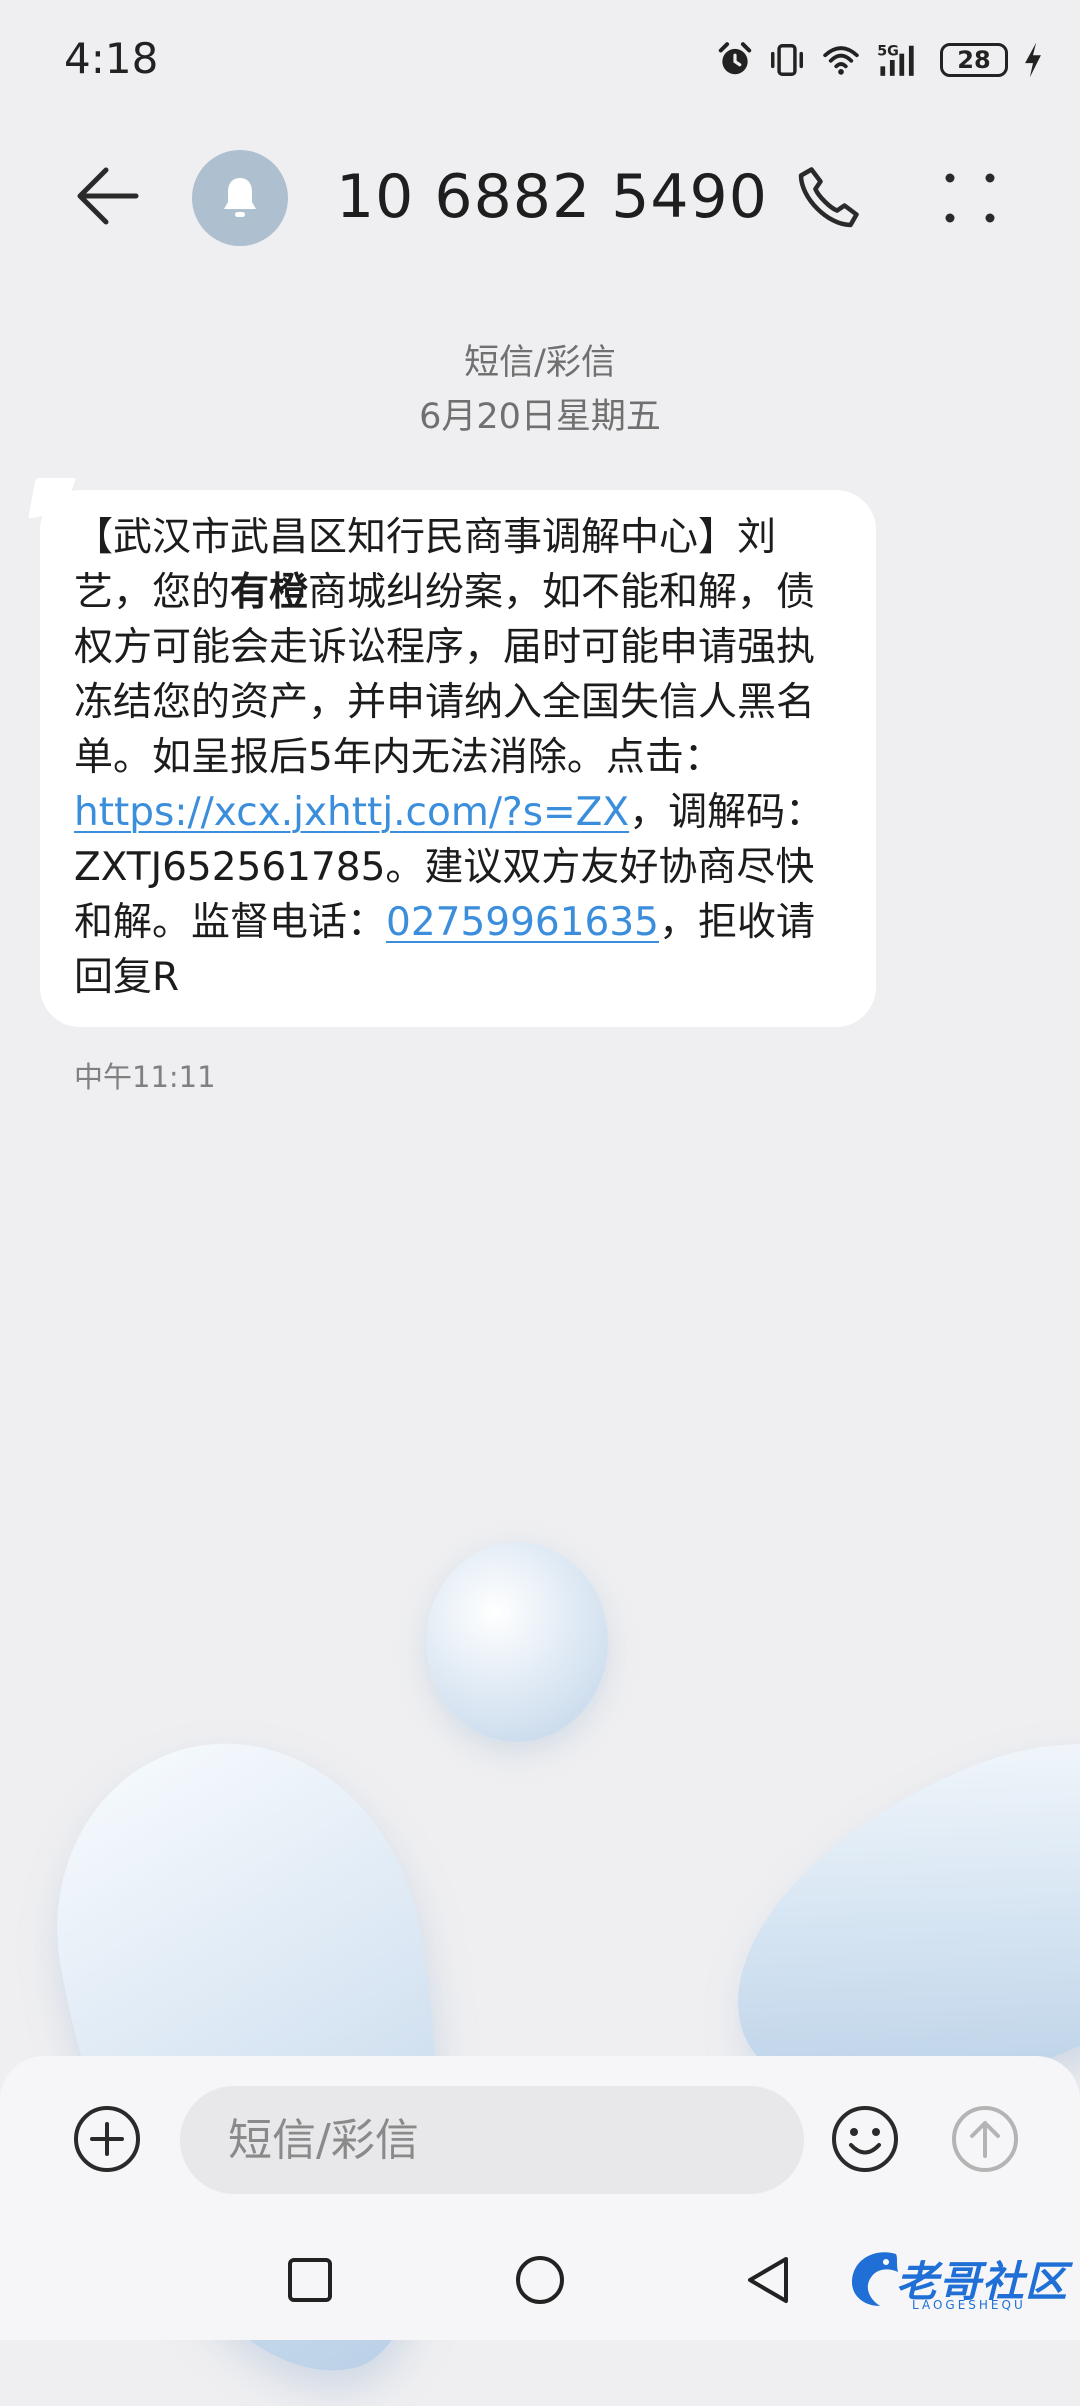 The image size is (1080, 2406). I want to click on smiley-icon, so click(865, 2139).